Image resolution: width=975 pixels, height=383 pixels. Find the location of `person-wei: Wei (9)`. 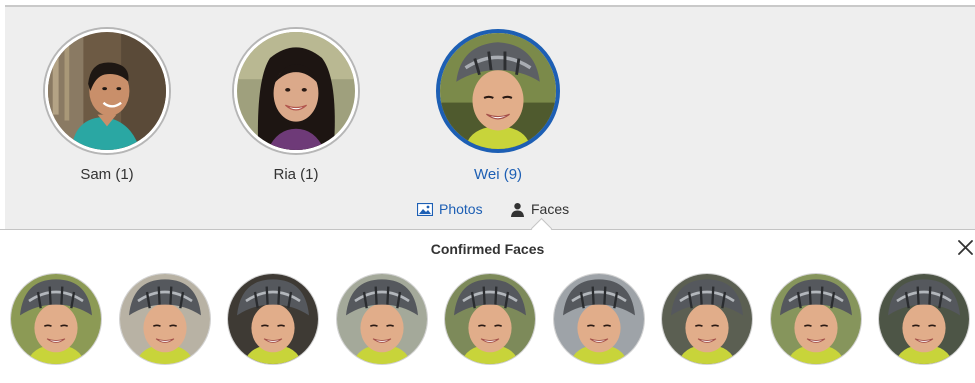

person-wei: Wei (9) is located at coordinates (498, 106).